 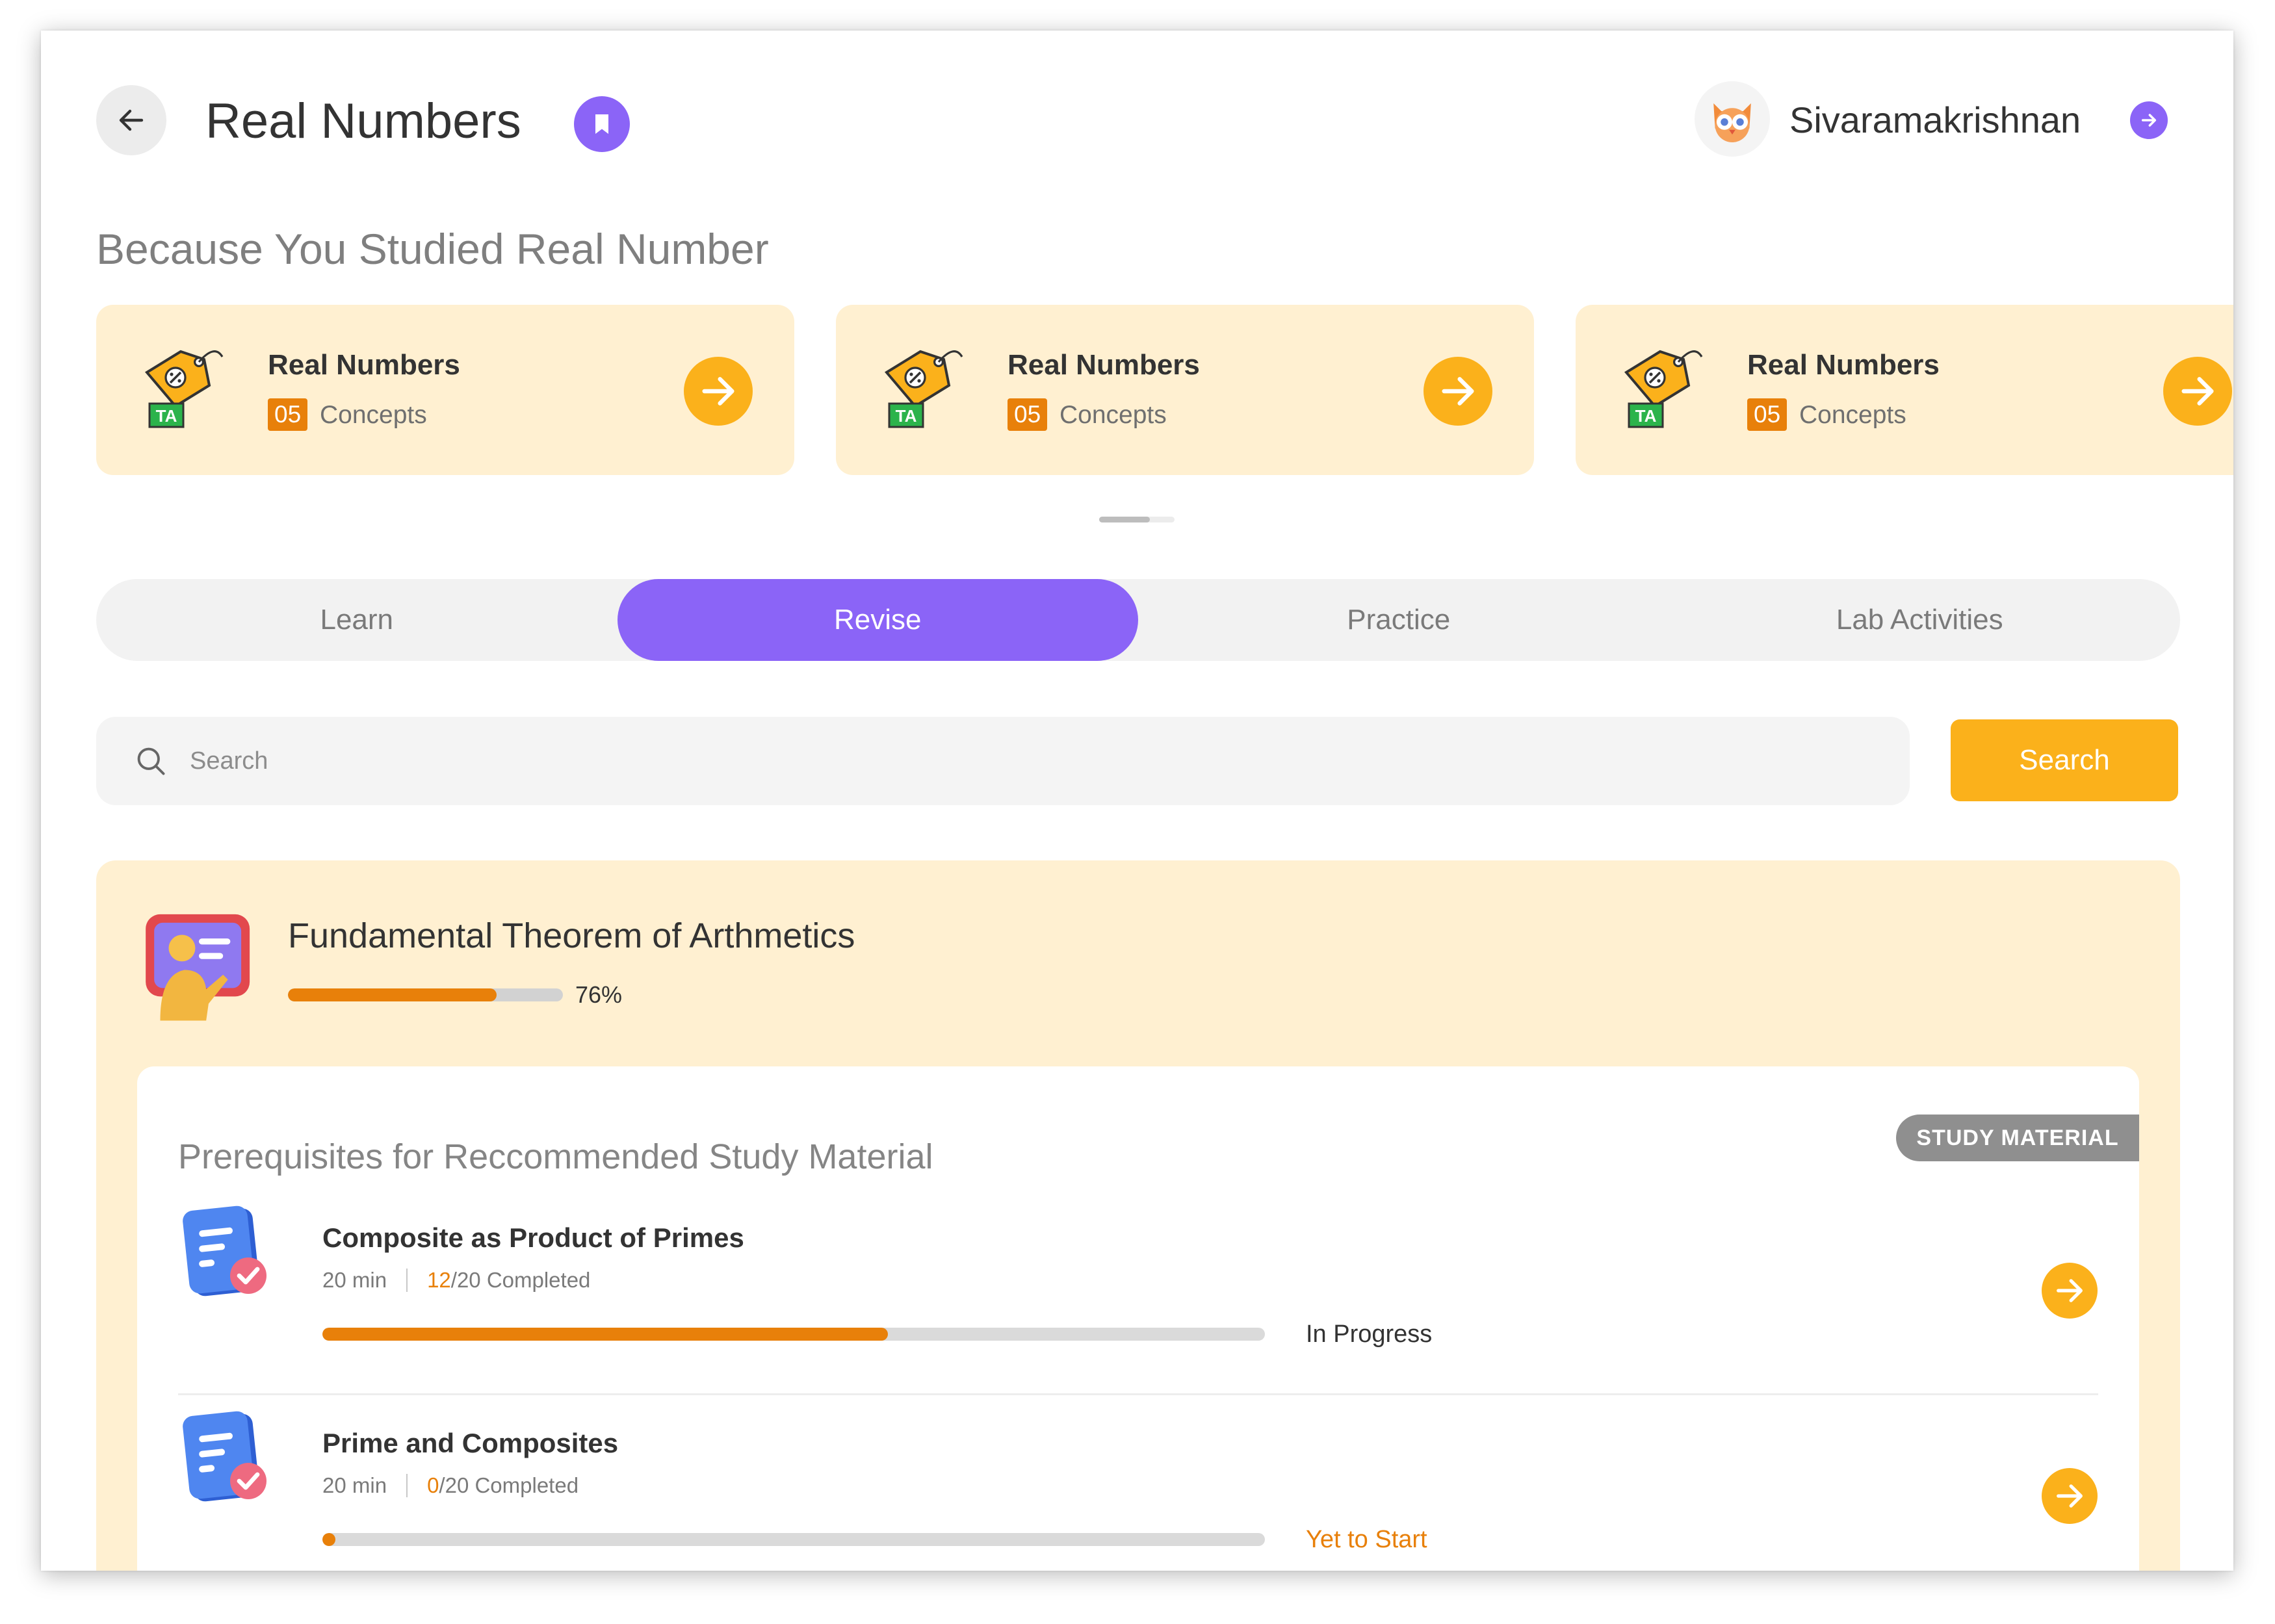 What do you see at coordinates (433, 249) in the screenshot?
I see `recommendations-heading: Because You Studied Real Number` at bounding box center [433, 249].